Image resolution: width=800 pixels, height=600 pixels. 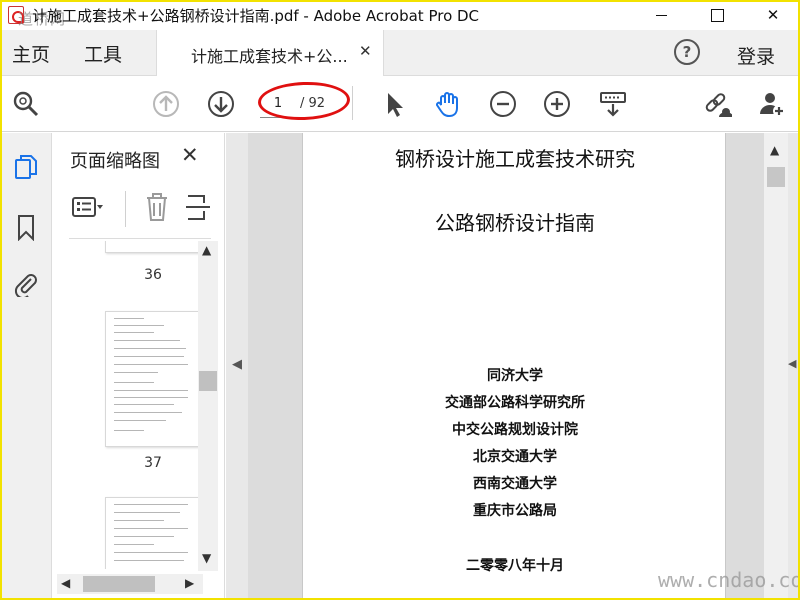 I want to click on toolbar-separator, so click(x=352, y=103).